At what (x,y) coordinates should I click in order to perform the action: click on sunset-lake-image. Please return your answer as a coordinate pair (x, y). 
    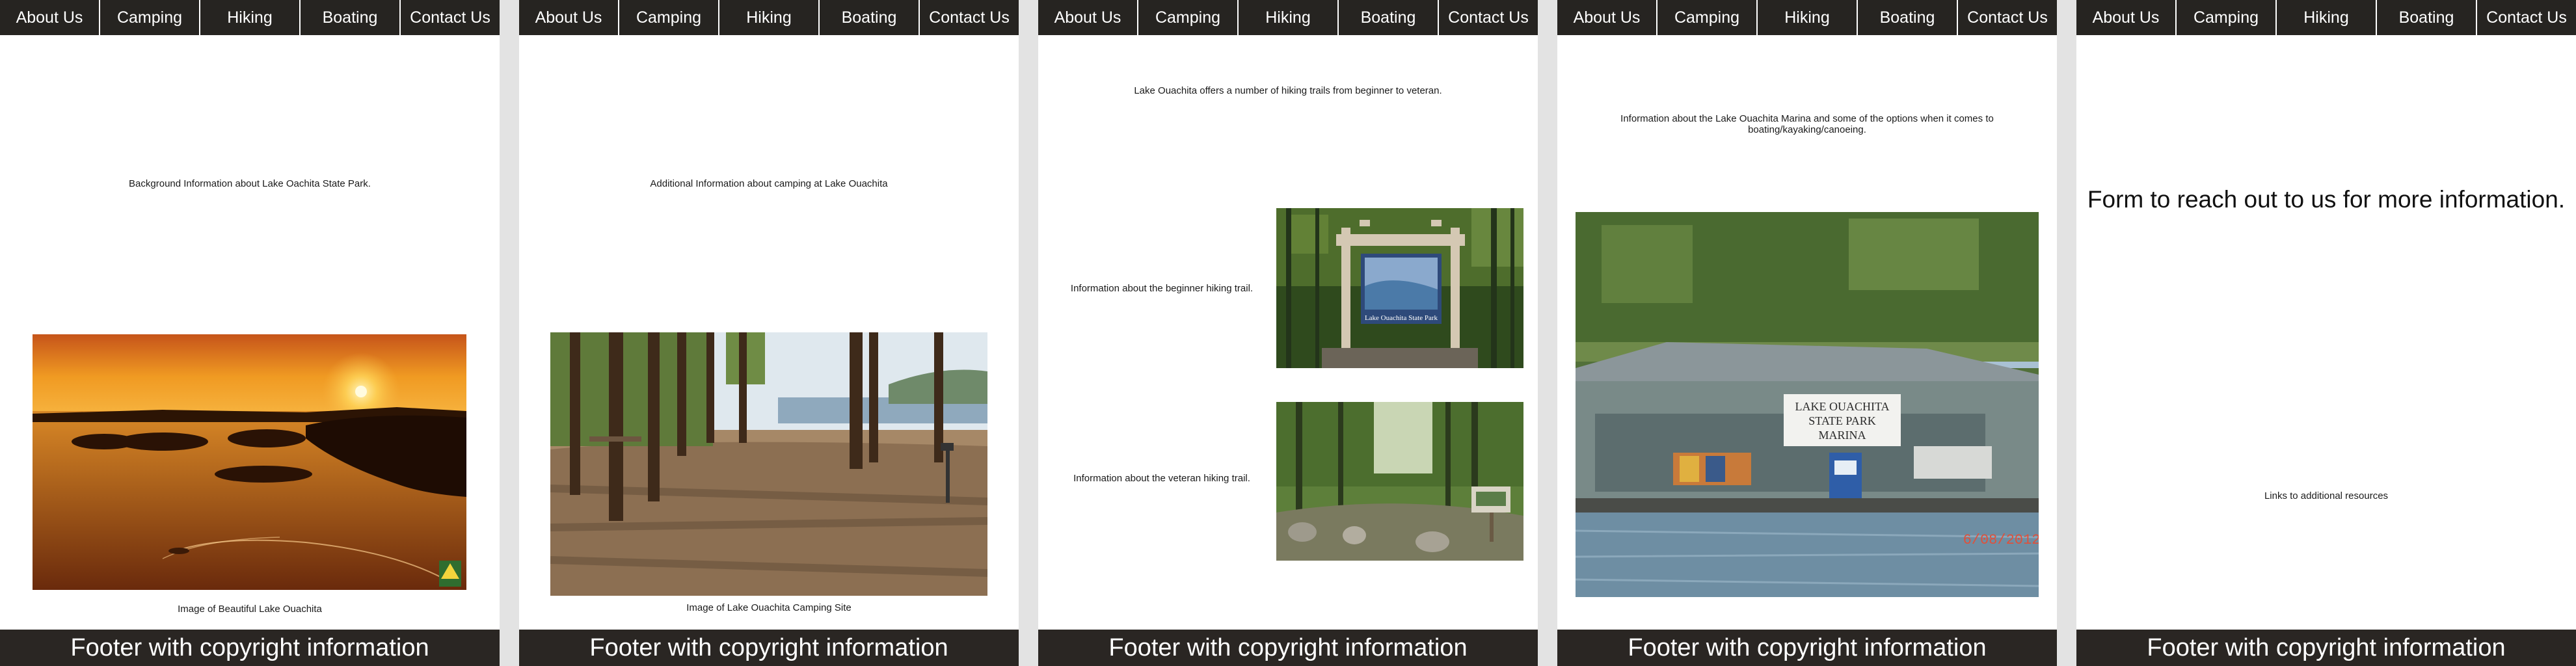
    Looking at the image, I should click on (249, 462).